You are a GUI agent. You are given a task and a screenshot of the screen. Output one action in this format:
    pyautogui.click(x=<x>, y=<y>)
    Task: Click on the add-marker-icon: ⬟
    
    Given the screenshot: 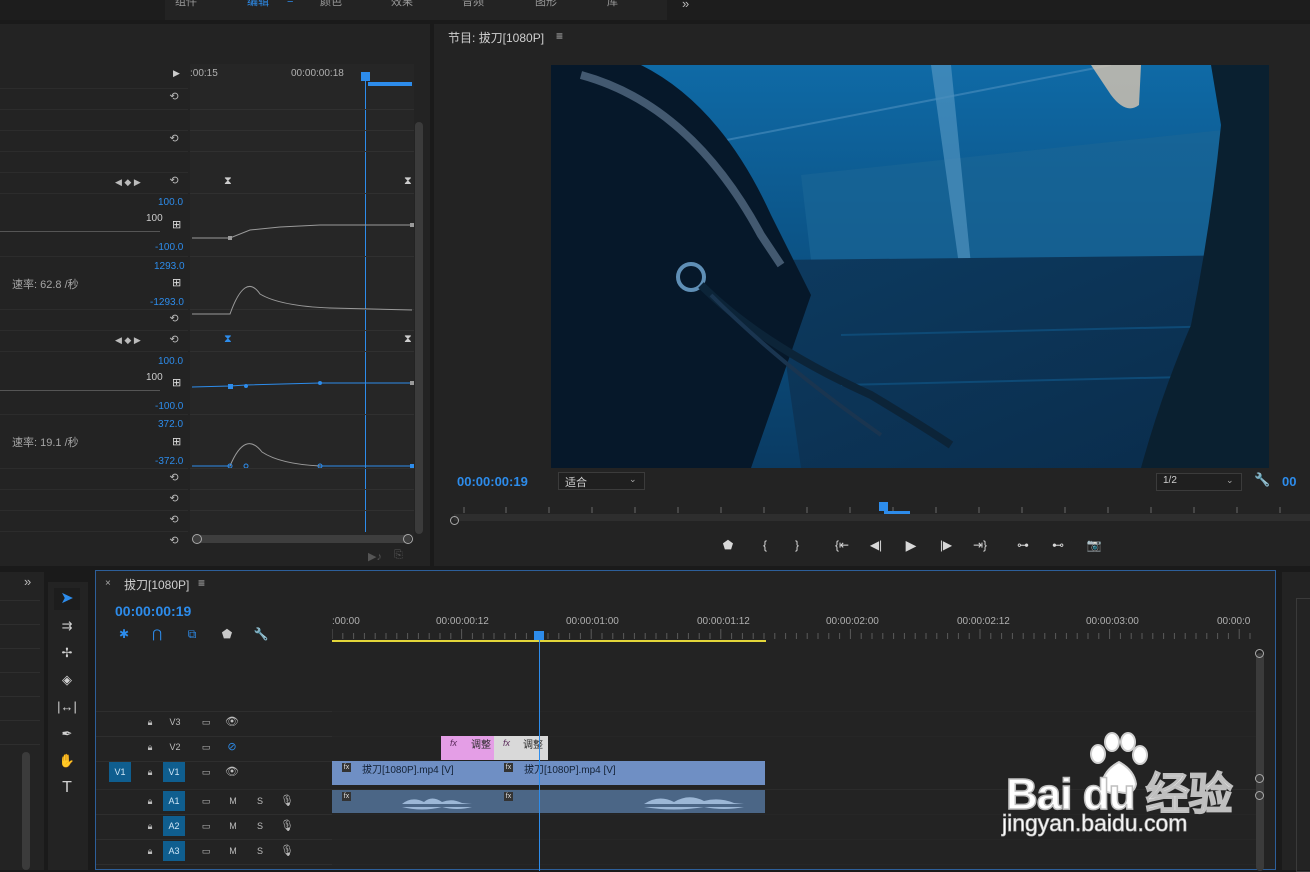 What is the action you would take?
    pyautogui.click(x=227, y=634)
    